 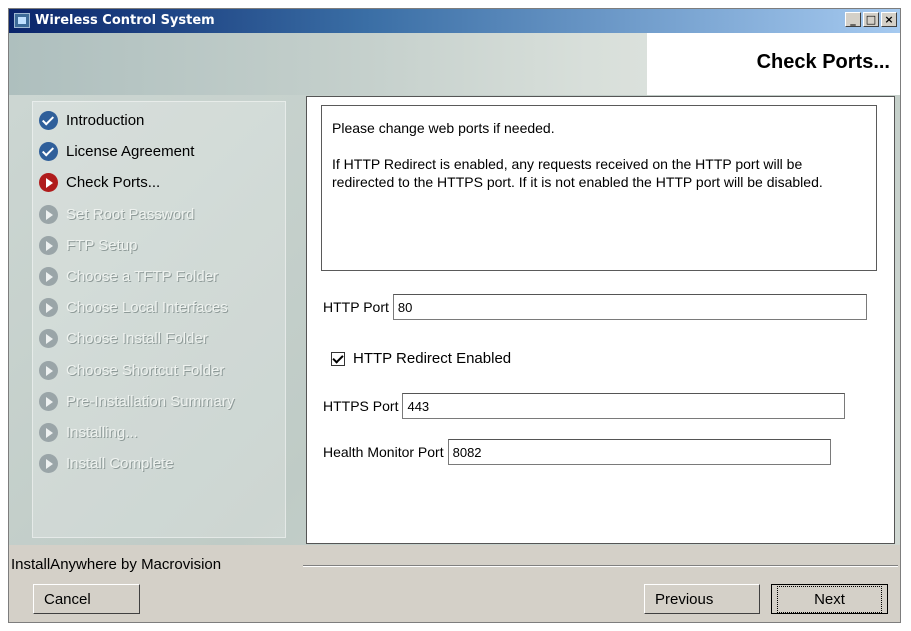 I want to click on step-install-complete: Install Complete, so click(x=136, y=463).